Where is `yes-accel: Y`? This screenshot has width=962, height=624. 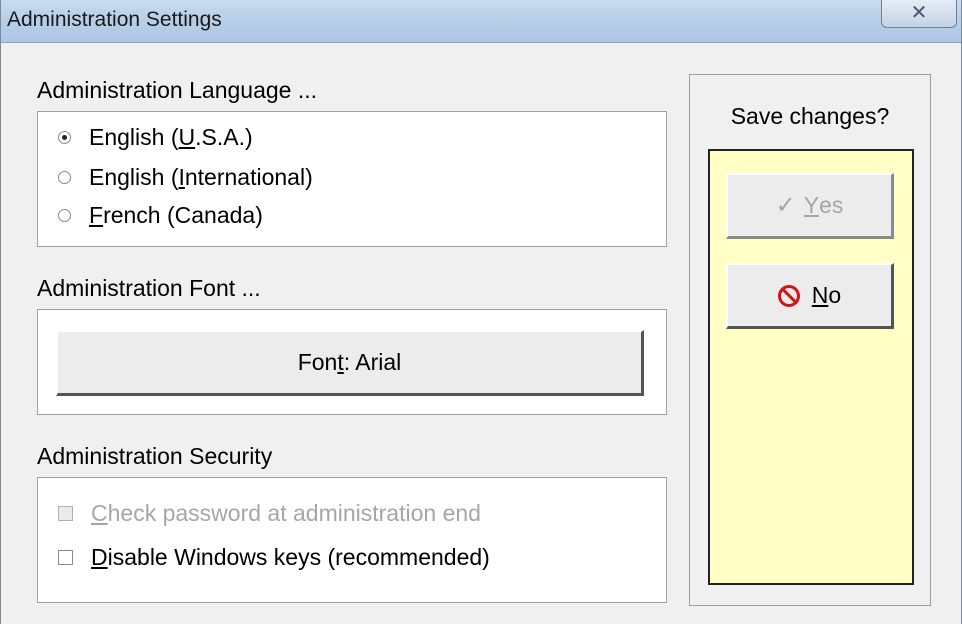
yes-accel: Y is located at coordinates (811, 205).